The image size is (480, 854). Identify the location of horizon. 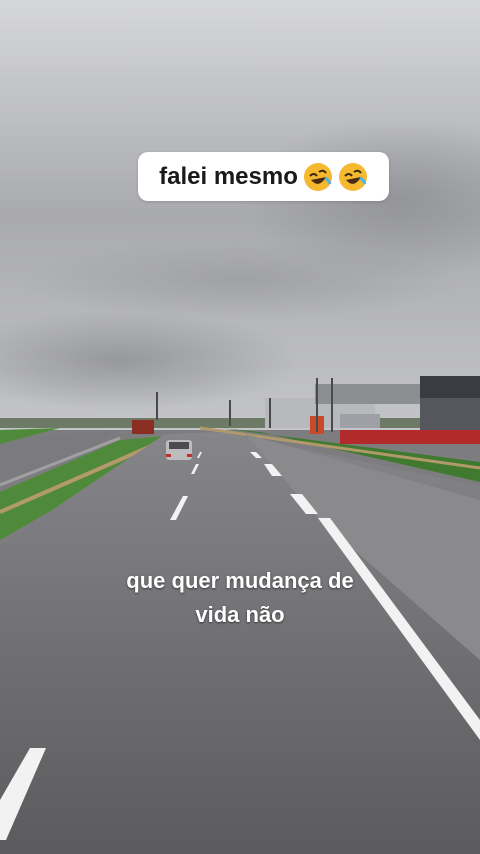
(240, 423).